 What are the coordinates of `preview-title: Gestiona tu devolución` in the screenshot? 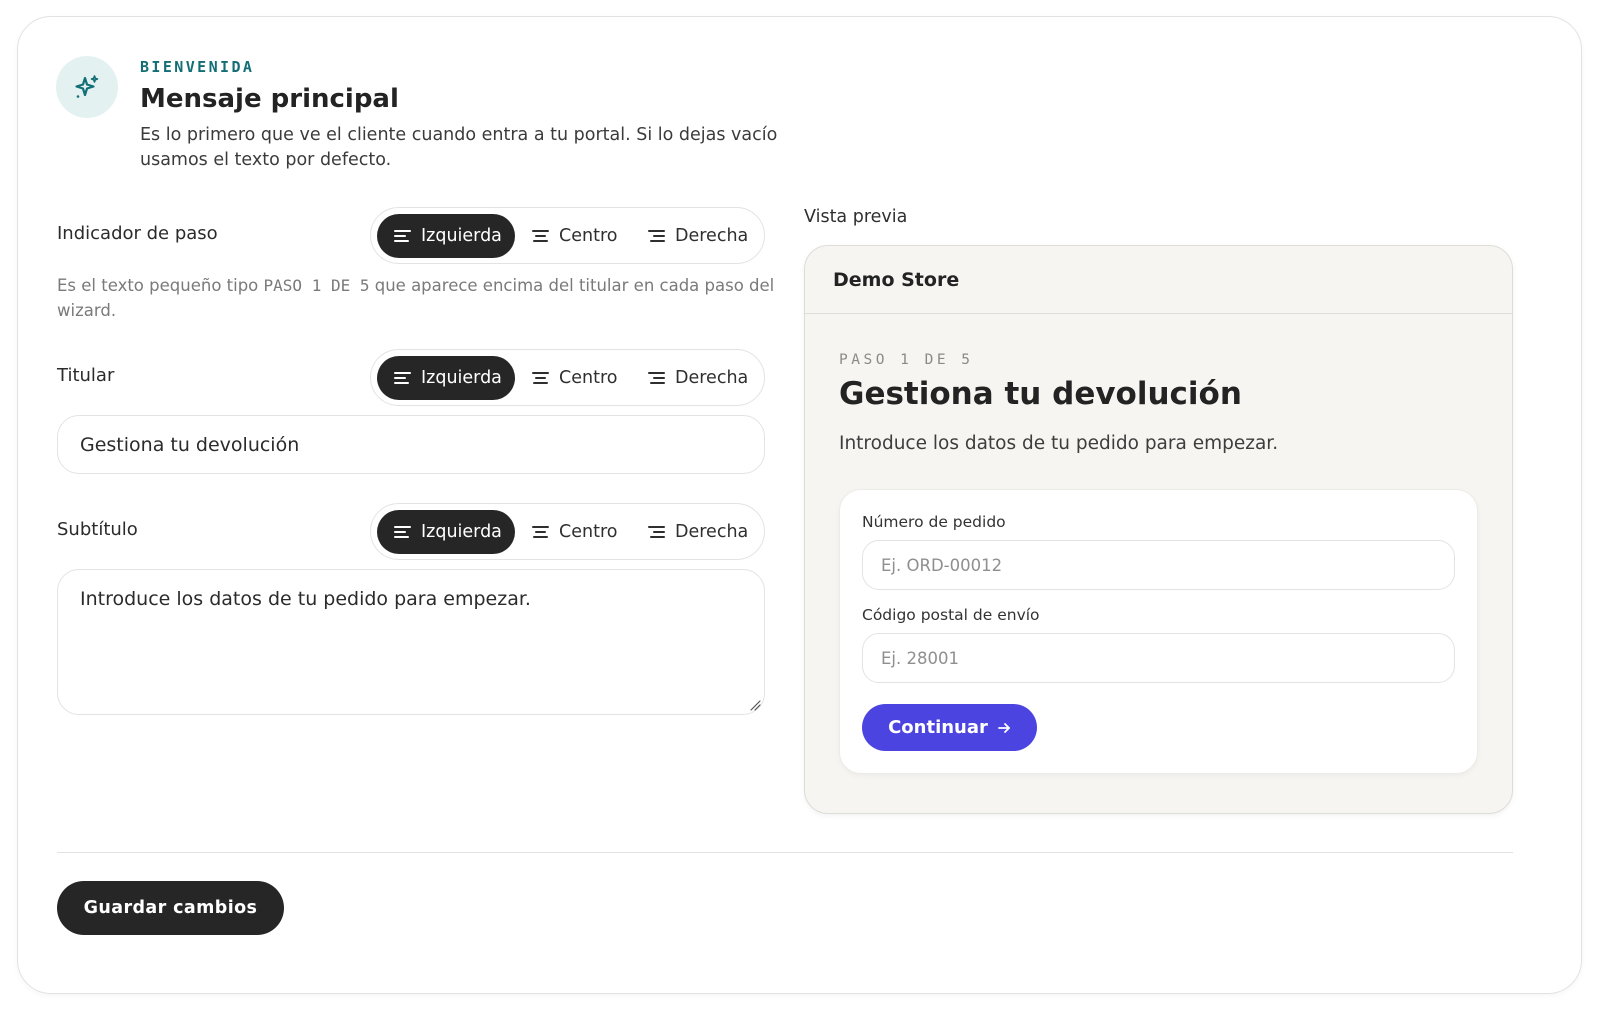 It's located at (1040, 394).